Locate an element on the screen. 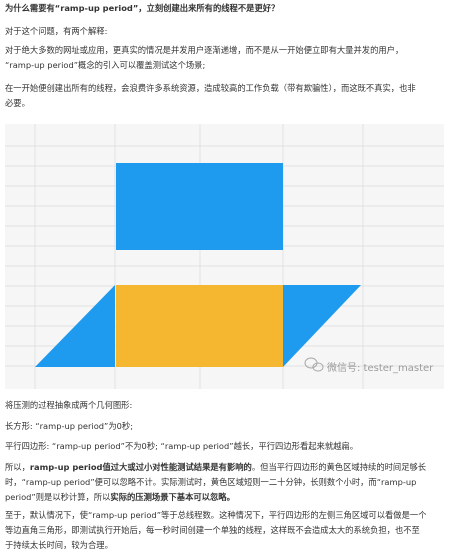  conclusion-line-3-prefix: period”则是以秒计算，所以 is located at coordinates (58, 497).